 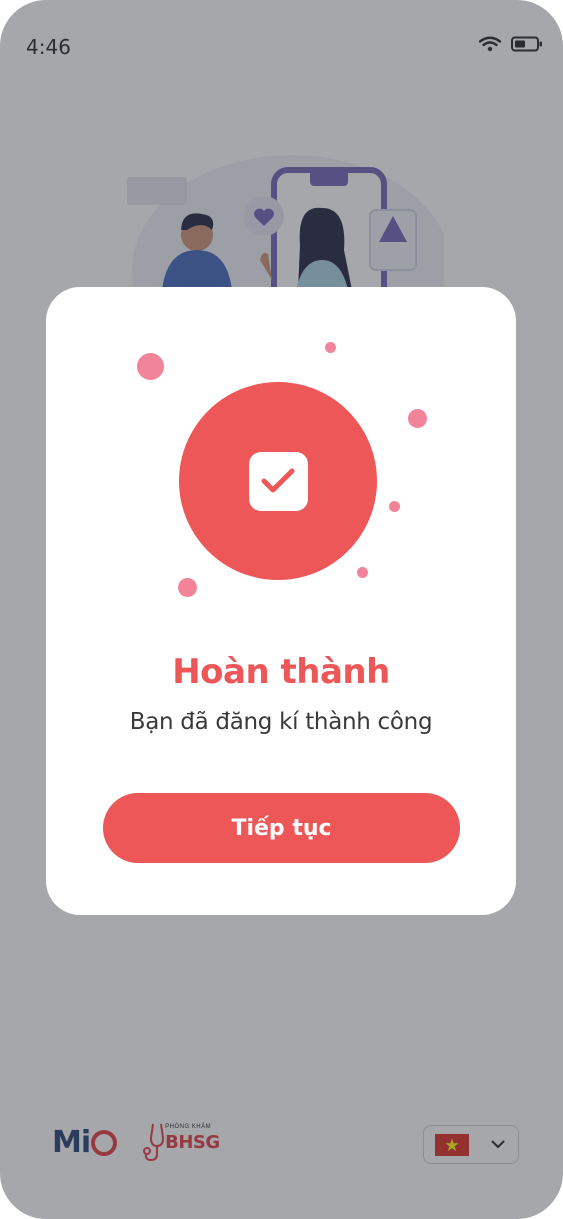 I want to click on modal-title: Hoàn thành, so click(x=281, y=672).